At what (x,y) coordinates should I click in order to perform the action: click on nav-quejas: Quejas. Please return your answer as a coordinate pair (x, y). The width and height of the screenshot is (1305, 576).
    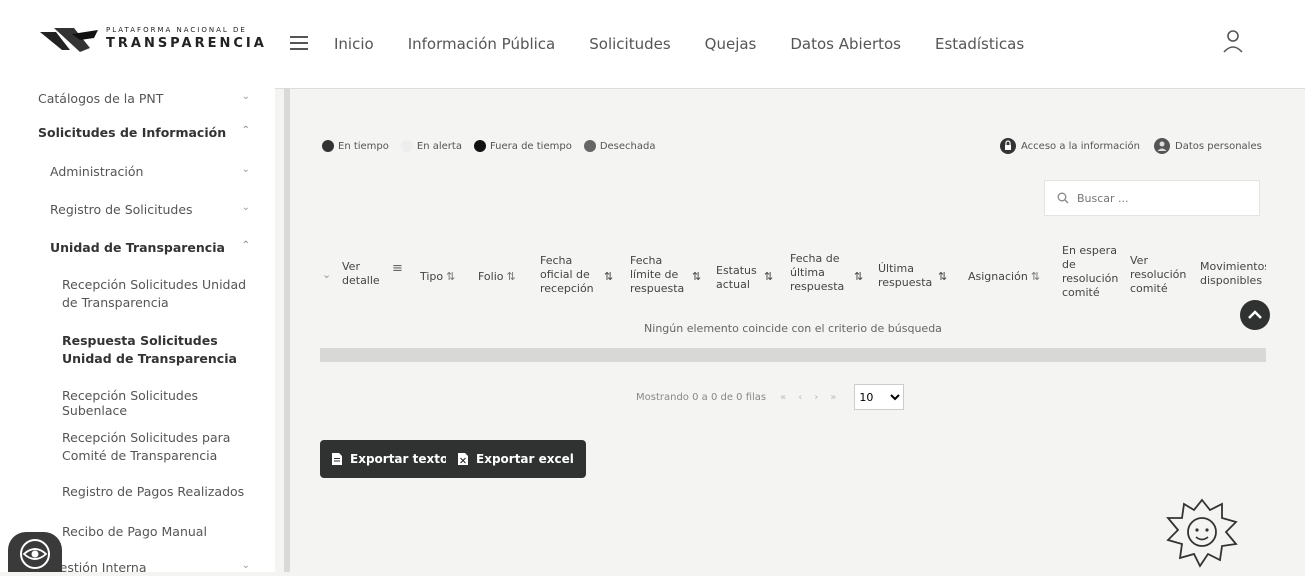
    Looking at the image, I should click on (731, 44).